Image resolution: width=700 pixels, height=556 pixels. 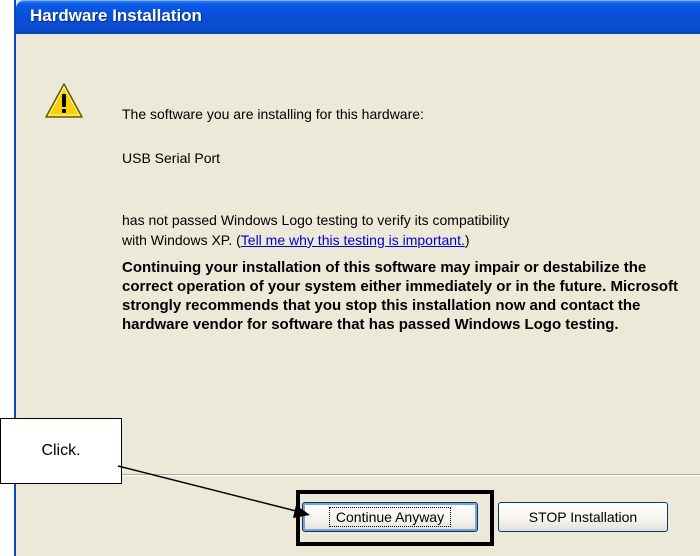 I want to click on logo-text-line2-suffix: ), so click(x=467, y=240).